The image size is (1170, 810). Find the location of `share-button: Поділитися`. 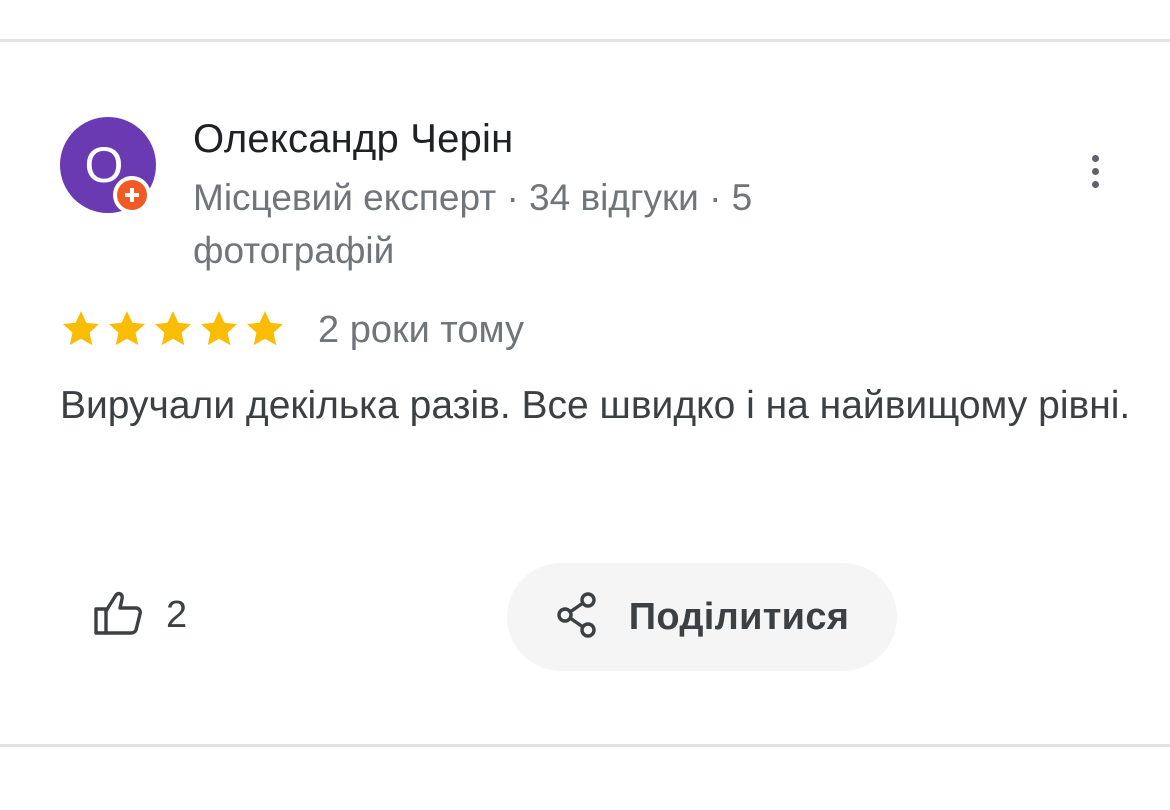

share-button: Поділитися is located at coordinates (702, 617).